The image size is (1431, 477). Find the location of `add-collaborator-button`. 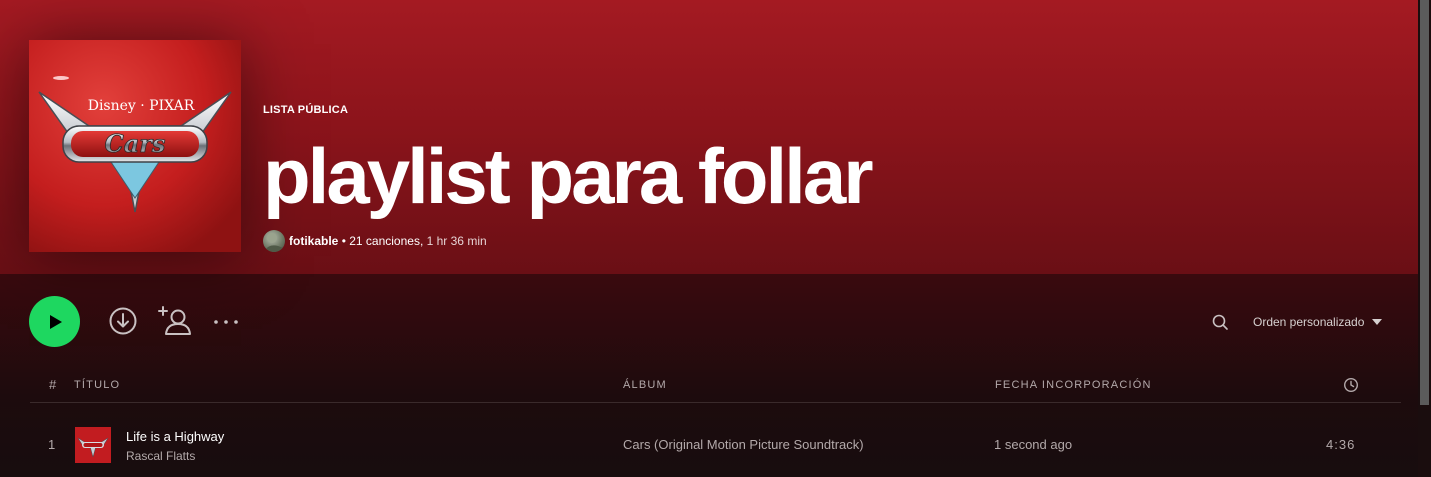

add-collaborator-button is located at coordinates (175, 321).